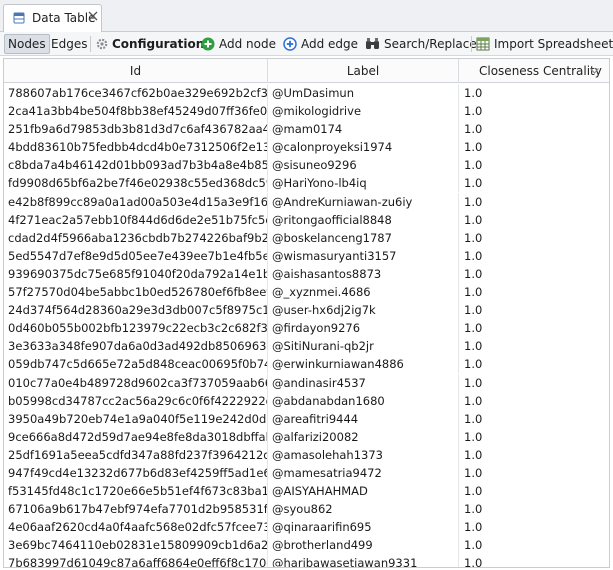 The image size is (613, 570). What do you see at coordinates (136, 436) in the screenshot?
I see `id-cell: 9ce666a8d472d59d7ae94e8fe8da3018dbffaba6` at bounding box center [136, 436].